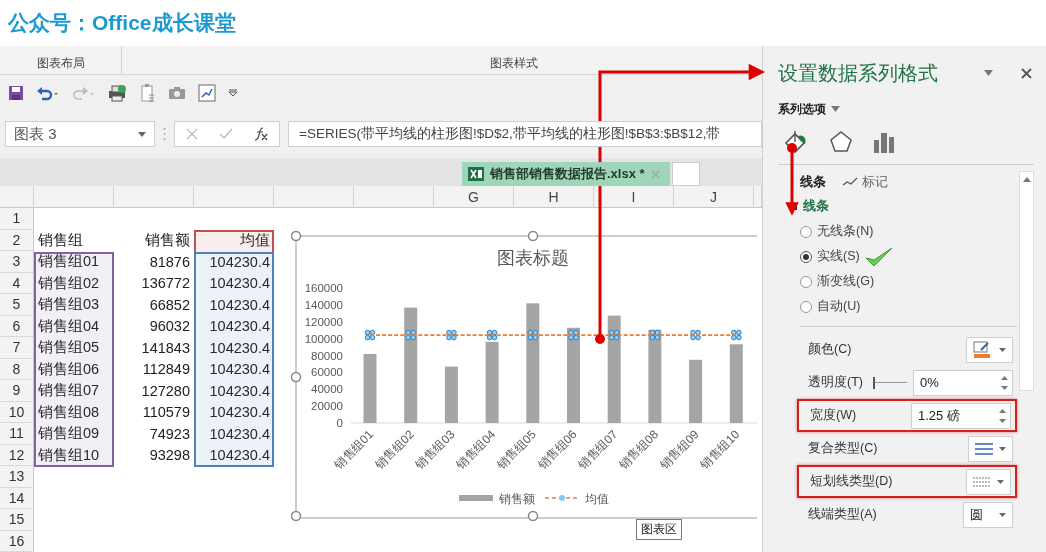  Describe the element at coordinates (165, 347) in the screenshot. I see `table-cell: 141843` at that location.